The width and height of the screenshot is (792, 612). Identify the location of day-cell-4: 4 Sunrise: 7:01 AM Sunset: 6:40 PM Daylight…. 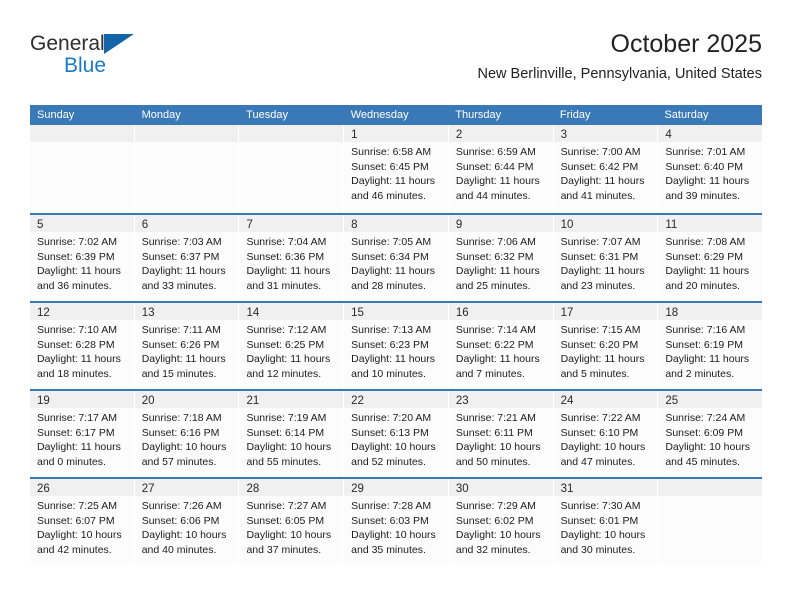
(710, 169).